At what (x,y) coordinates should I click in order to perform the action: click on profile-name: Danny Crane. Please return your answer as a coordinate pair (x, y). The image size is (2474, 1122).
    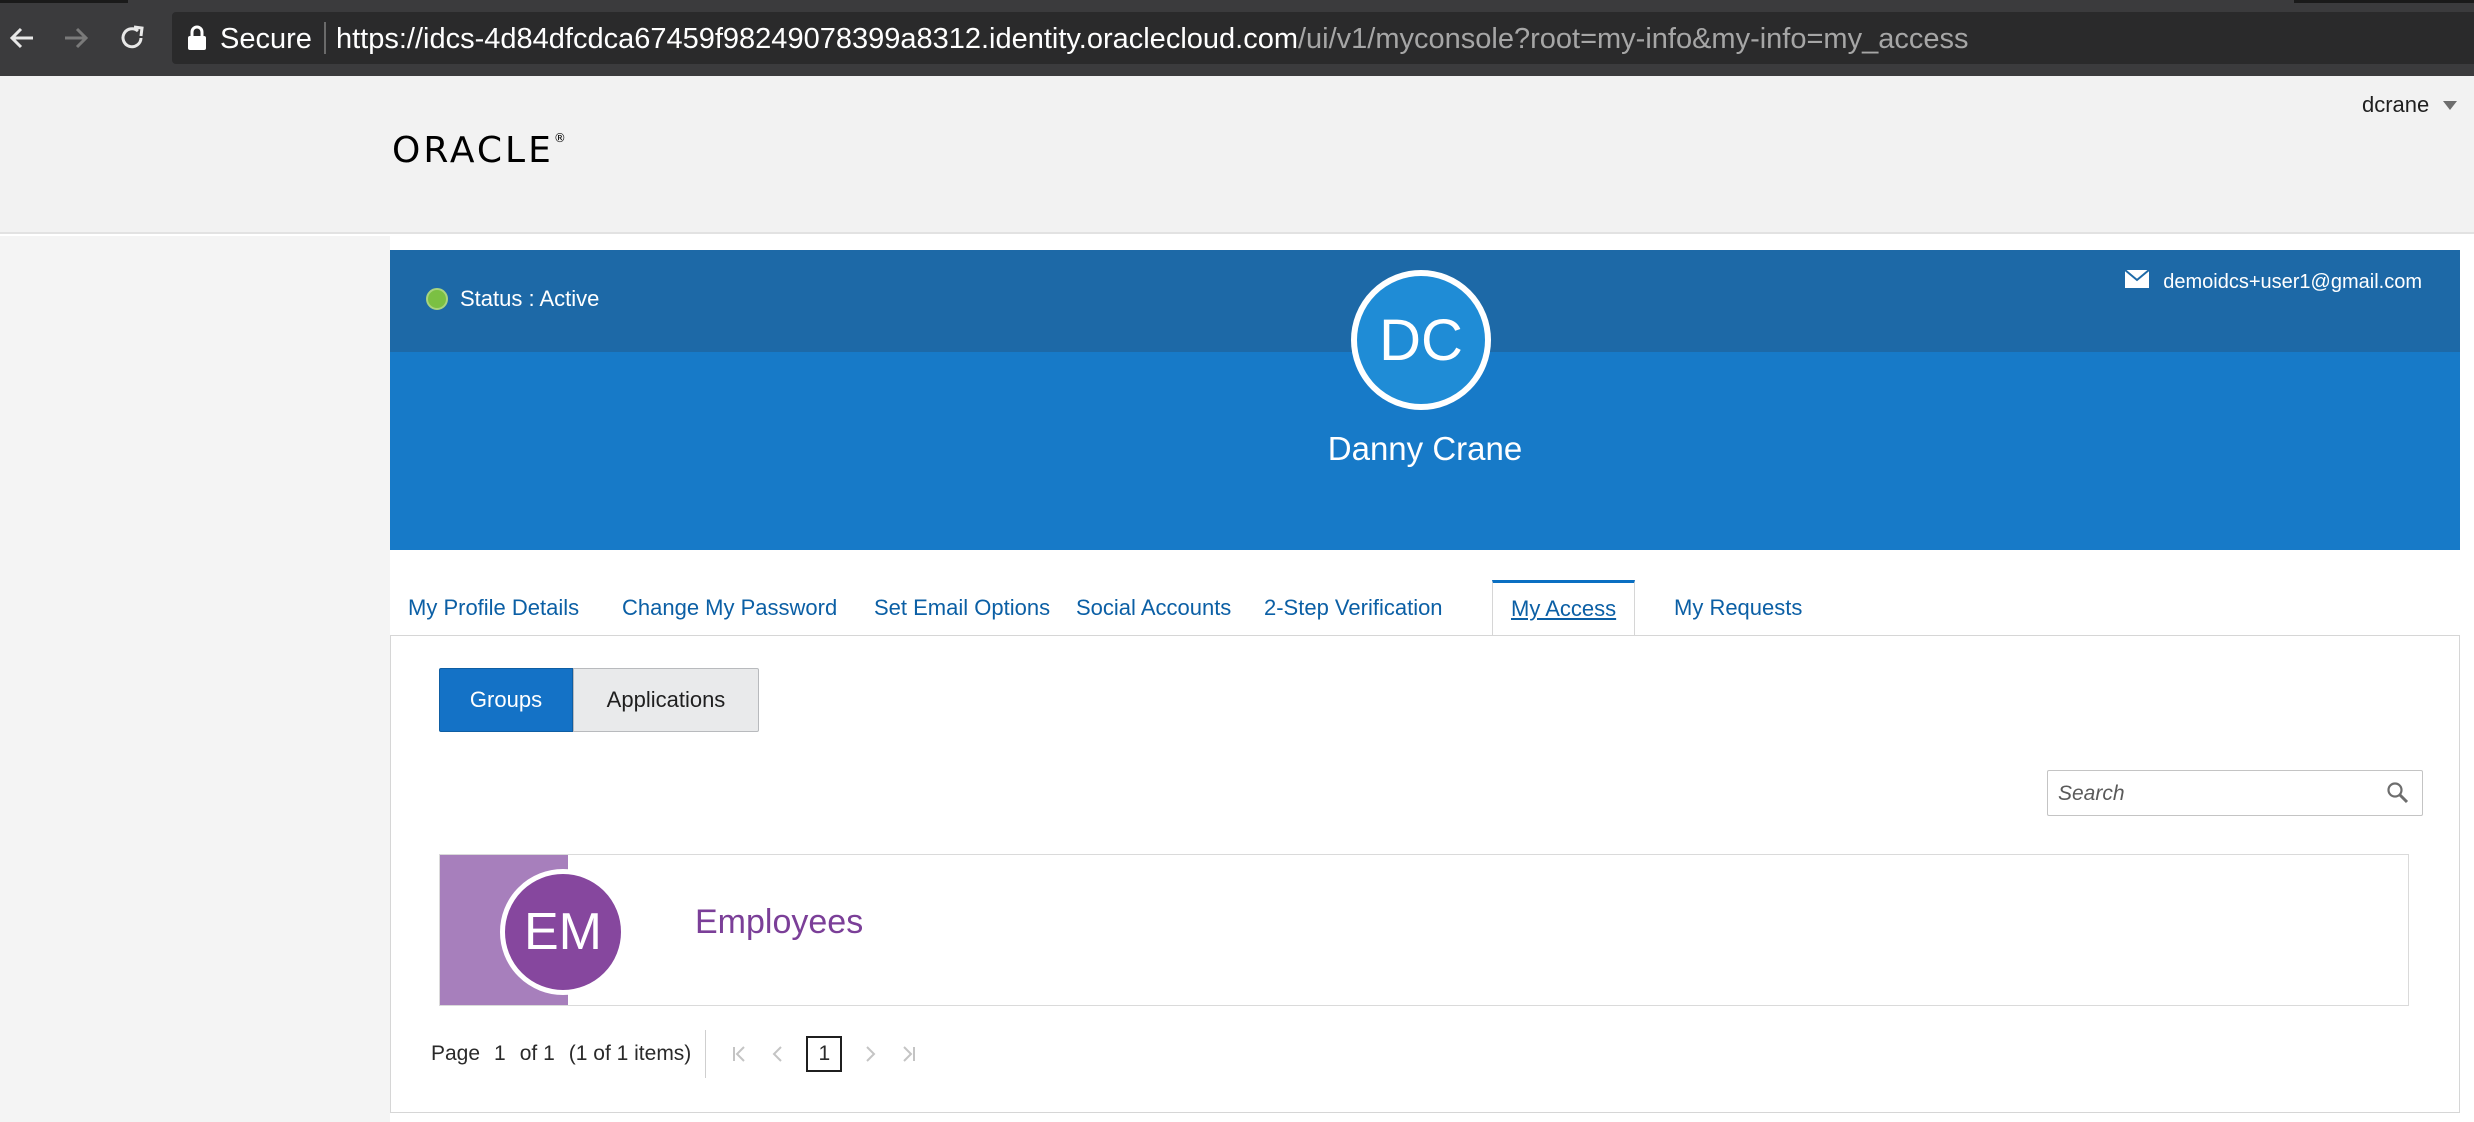
    Looking at the image, I should click on (1425, 448).